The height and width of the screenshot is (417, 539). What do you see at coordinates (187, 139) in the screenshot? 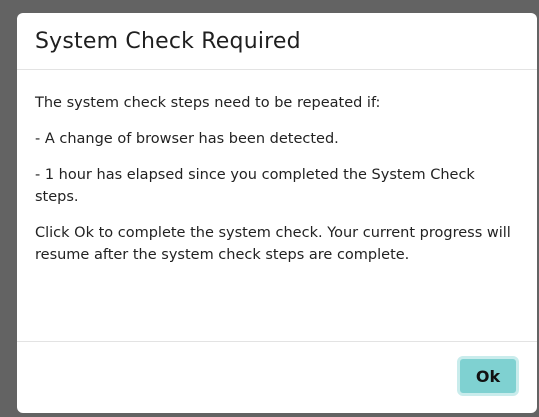
I see `browser-change-condition: - A change of browser has been detected.` at bounding box center [187, 139].